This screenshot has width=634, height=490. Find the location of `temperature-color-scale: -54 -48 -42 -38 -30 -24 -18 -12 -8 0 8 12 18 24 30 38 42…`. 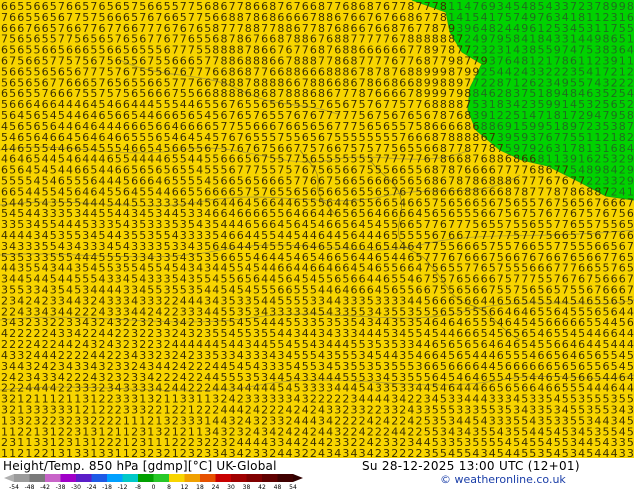

temperature-color-scale: -54 -48 -42 -38 -30 -24 -18 -12 -8 0 8 12 18 24 30 38 42… is located at coordinates (153, 482).